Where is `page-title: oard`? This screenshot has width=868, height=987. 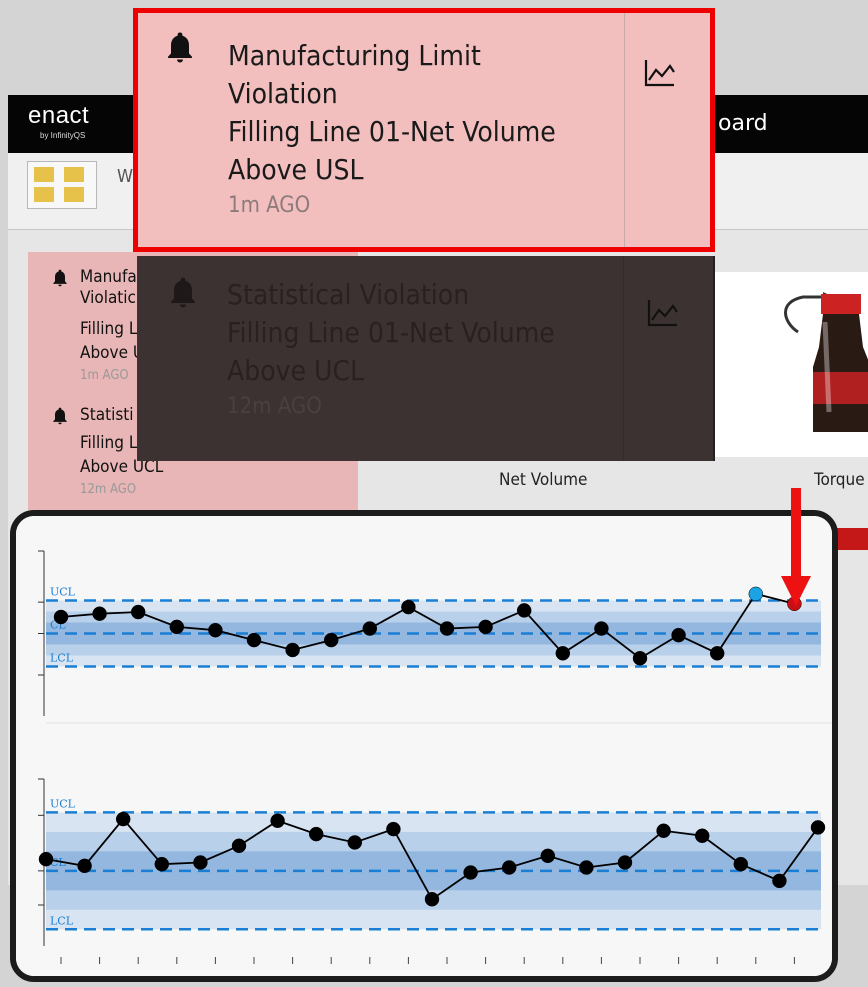
page-title: oard is located at coordinates (743, 123).